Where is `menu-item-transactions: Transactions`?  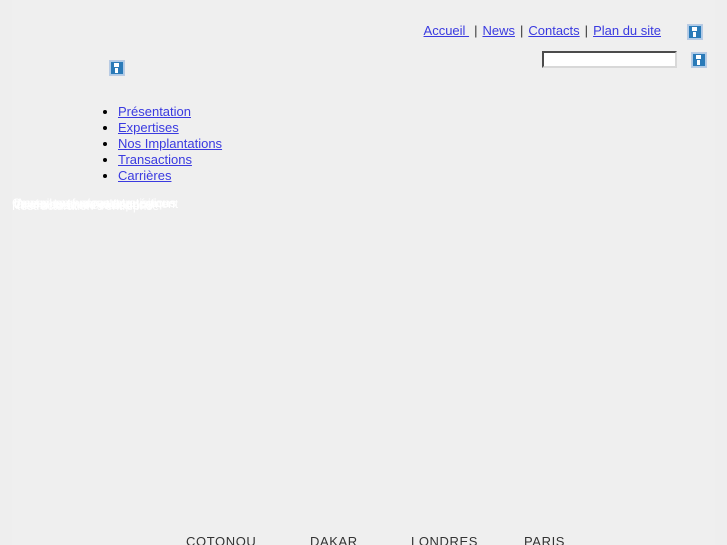 menu-item-transactions: Transactions is located at coordinates (170, 160).